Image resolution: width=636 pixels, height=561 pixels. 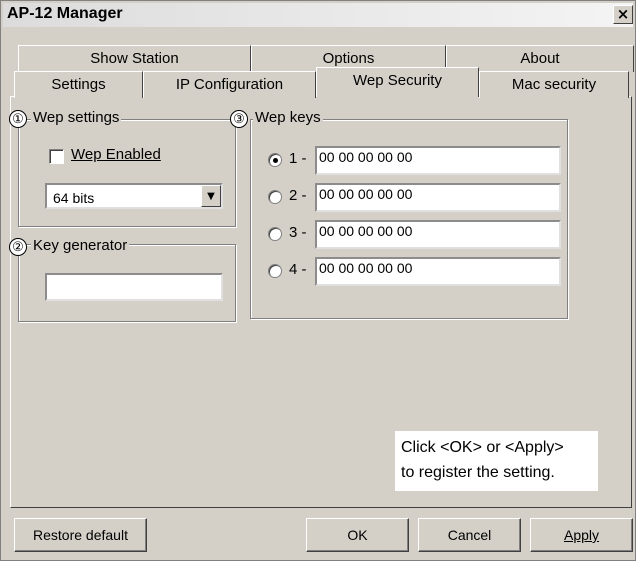 I want to click on callout-marker-2: ②, so click(x=18, y=247).